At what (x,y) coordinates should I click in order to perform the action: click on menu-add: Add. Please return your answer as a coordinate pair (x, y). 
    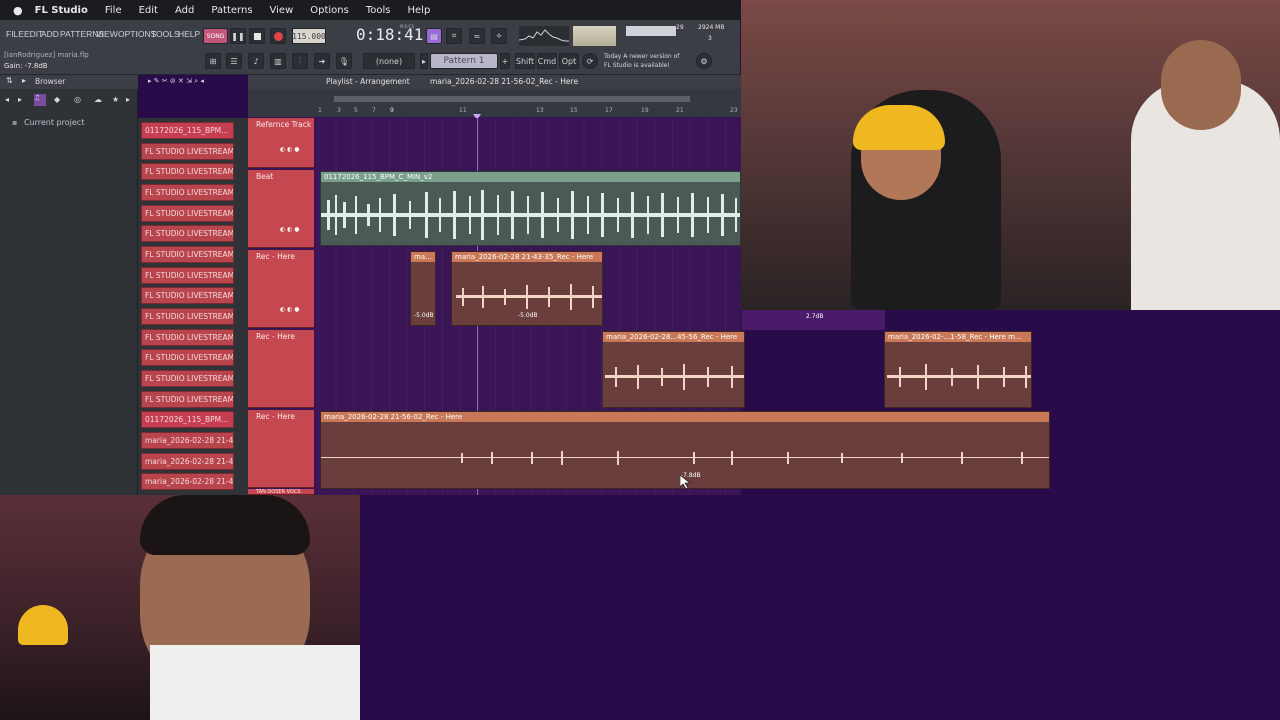
    Looking at the image, I should click on (184, 10).